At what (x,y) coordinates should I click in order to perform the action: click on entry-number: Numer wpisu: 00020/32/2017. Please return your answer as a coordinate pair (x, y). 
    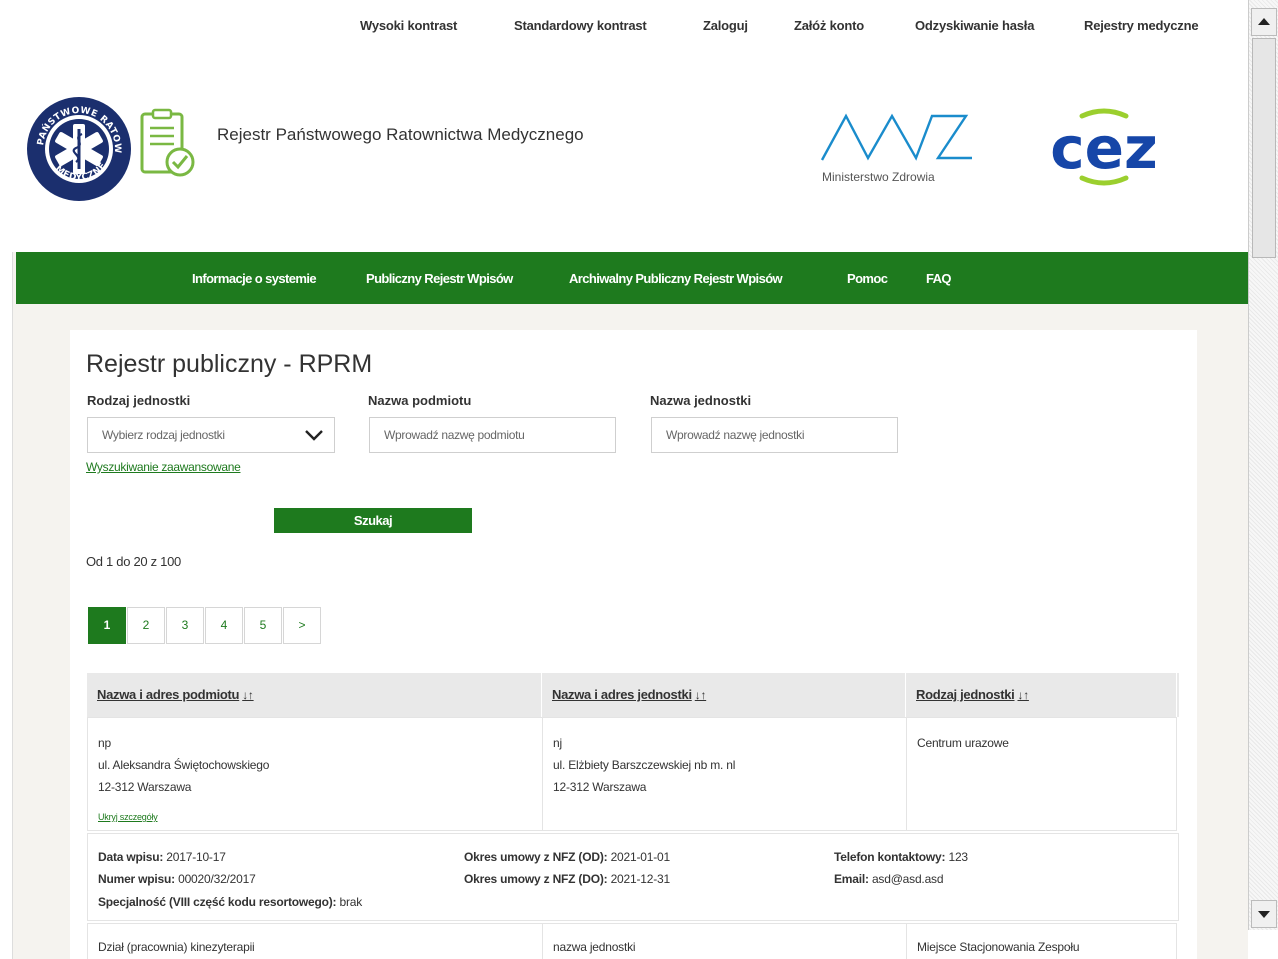
    Looking at the image, I should click on (177, 879).